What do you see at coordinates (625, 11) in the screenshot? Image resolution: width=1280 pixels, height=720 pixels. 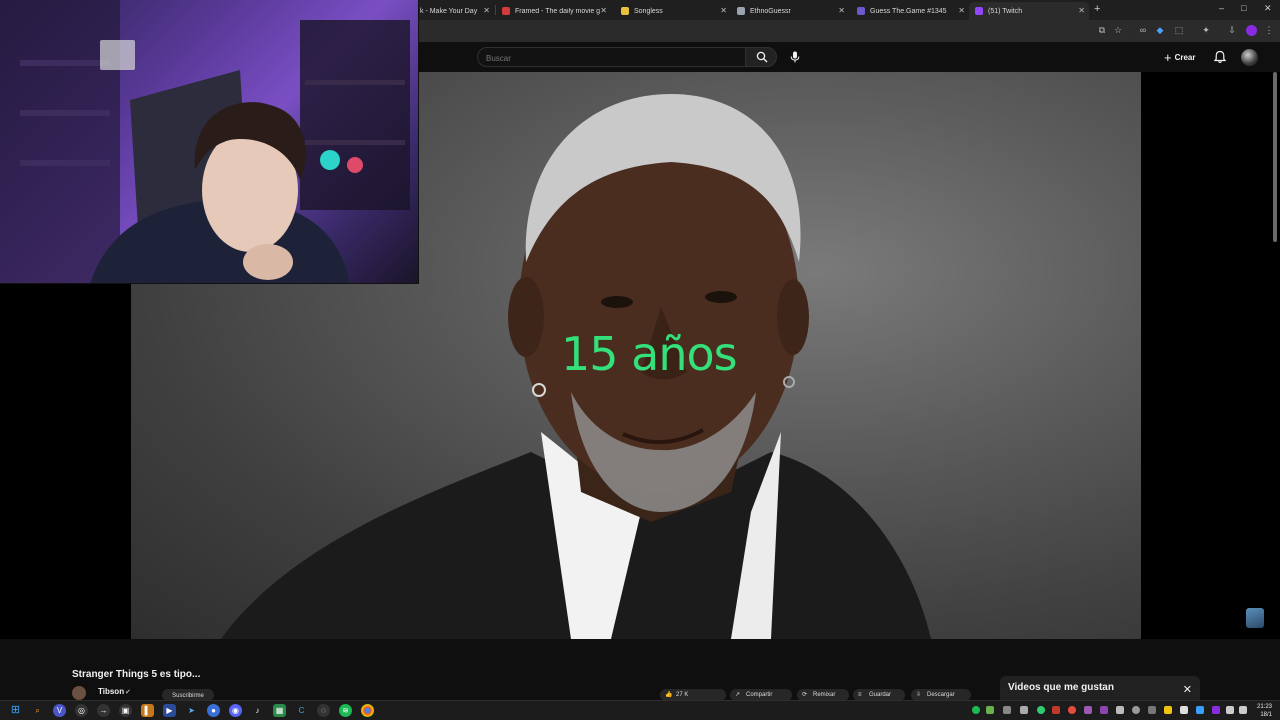 I see `songless-favicon-icon` at bounding box center [625, 11].